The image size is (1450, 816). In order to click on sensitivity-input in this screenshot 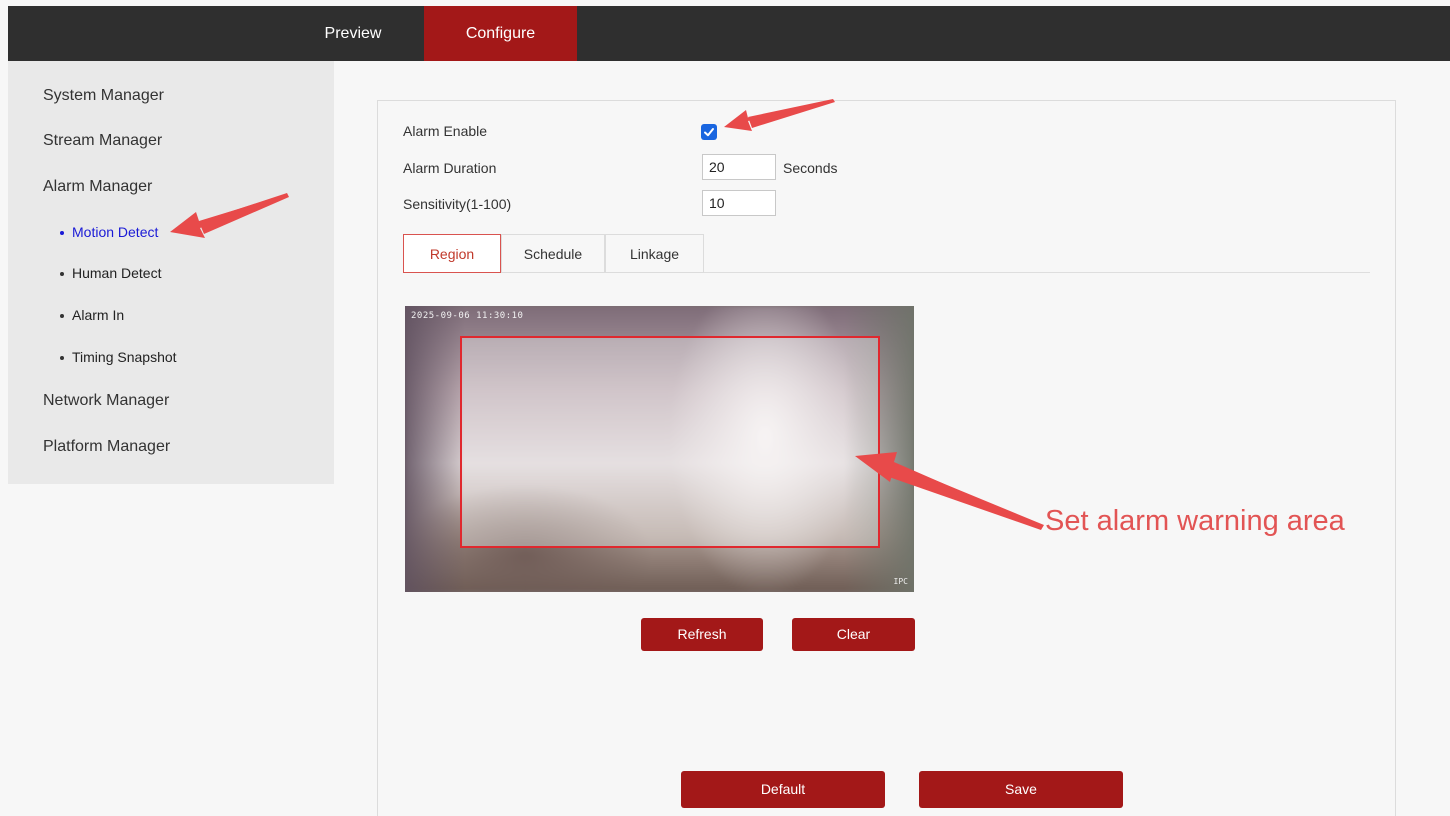, I will do `click(739, 203)`.